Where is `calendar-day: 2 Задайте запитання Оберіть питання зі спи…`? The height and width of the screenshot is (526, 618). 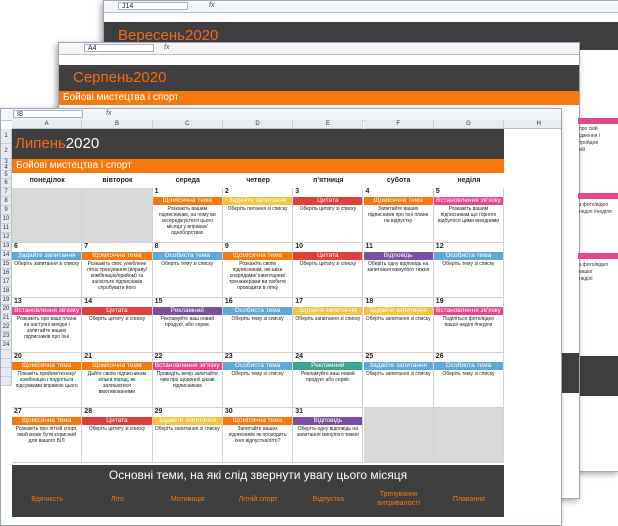
calendar-day: 2 Задайте запитання Оберіть питання зі спи… is located at coordinates (258, 215).